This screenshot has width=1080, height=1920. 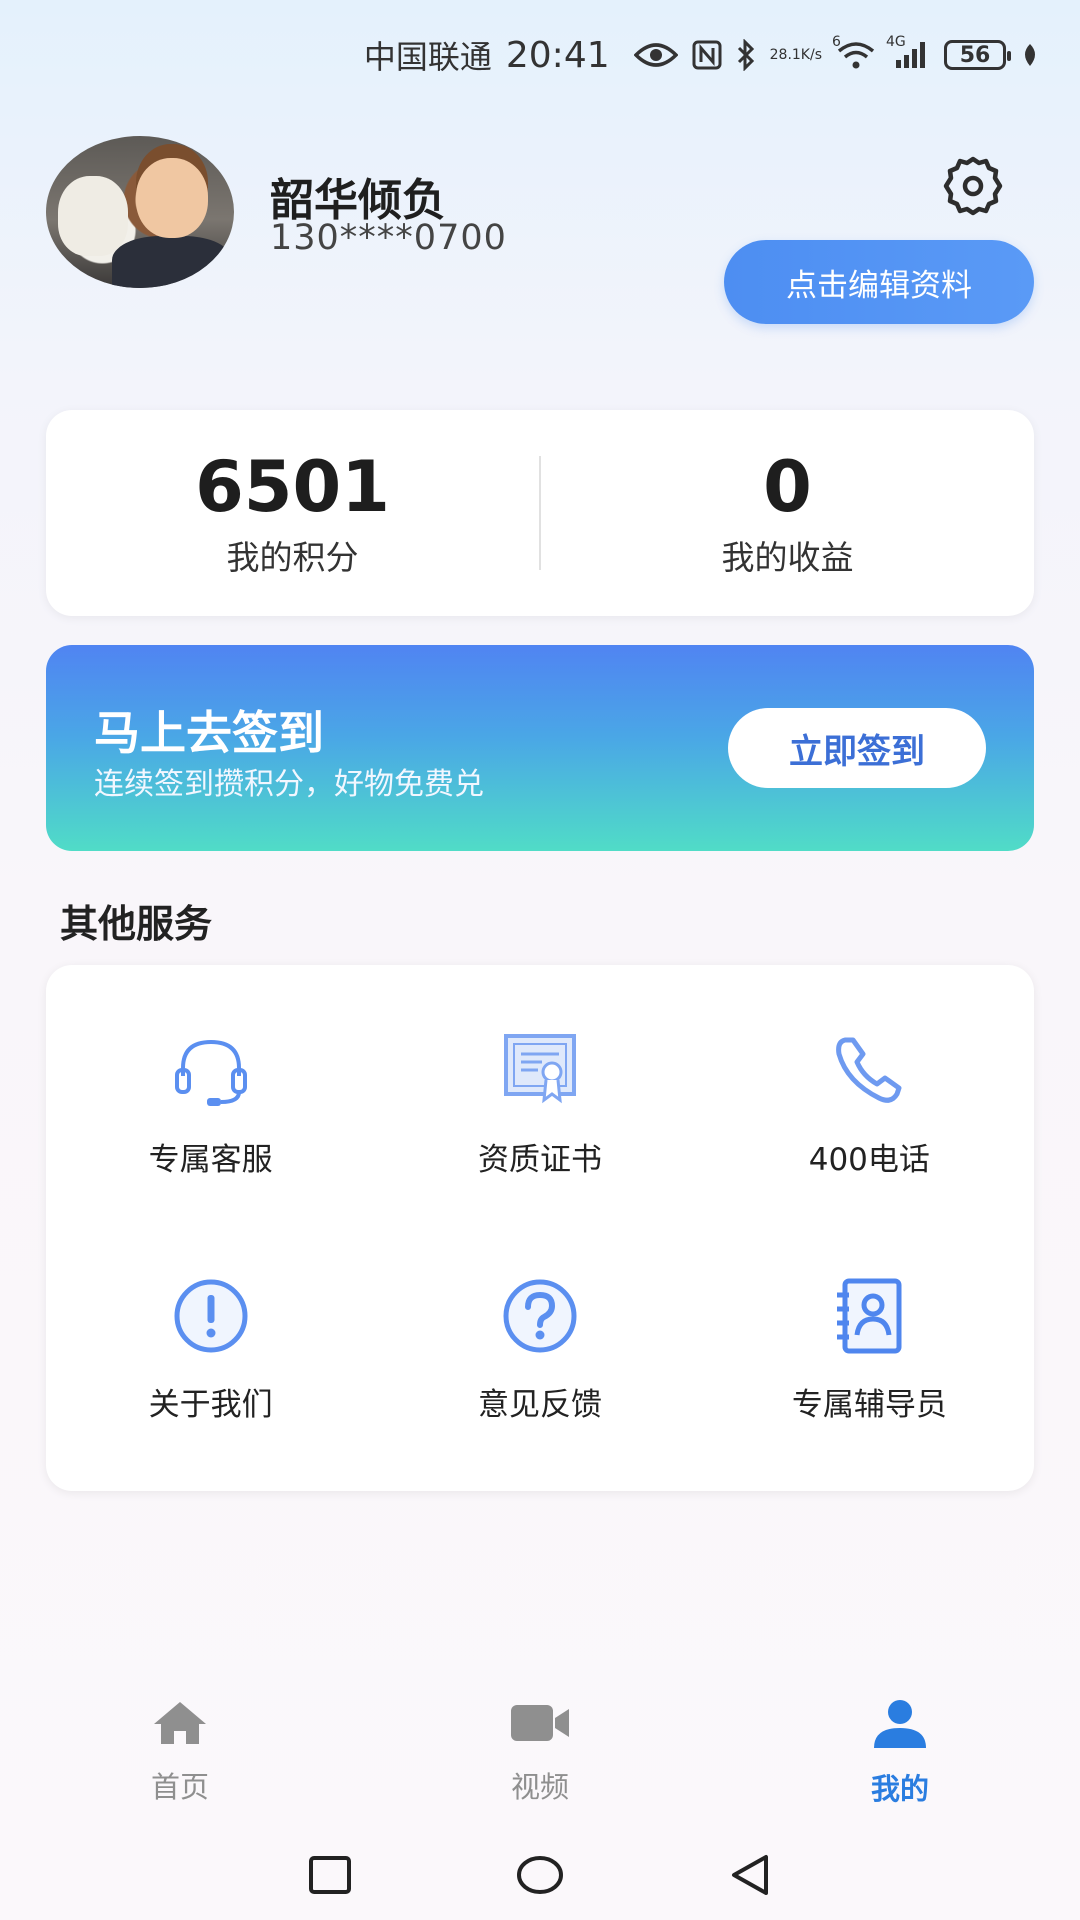 What do you see at coordinates (557, 55) in the screenshot?
I see `clock: 20:41` at bounding box center [557, 55].